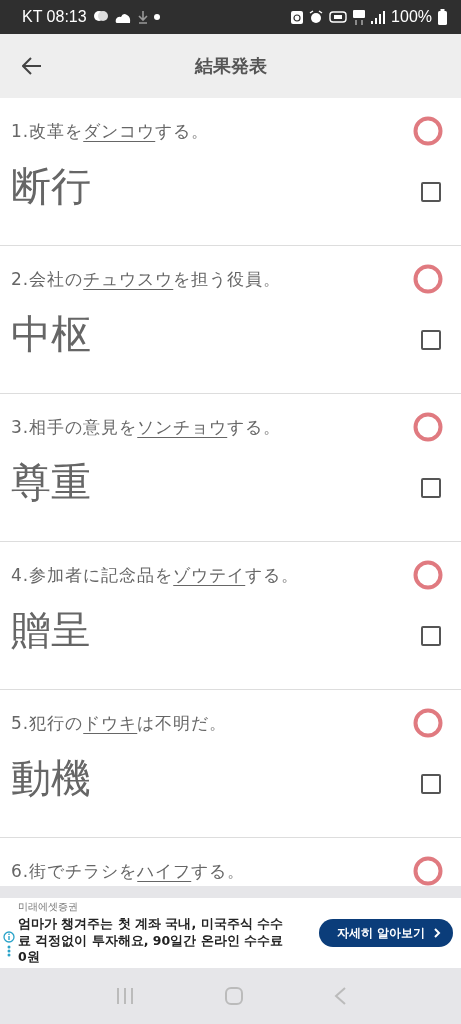  I want to click on question-text: 6.街でチラシをハイフする。, so click(128, 871).